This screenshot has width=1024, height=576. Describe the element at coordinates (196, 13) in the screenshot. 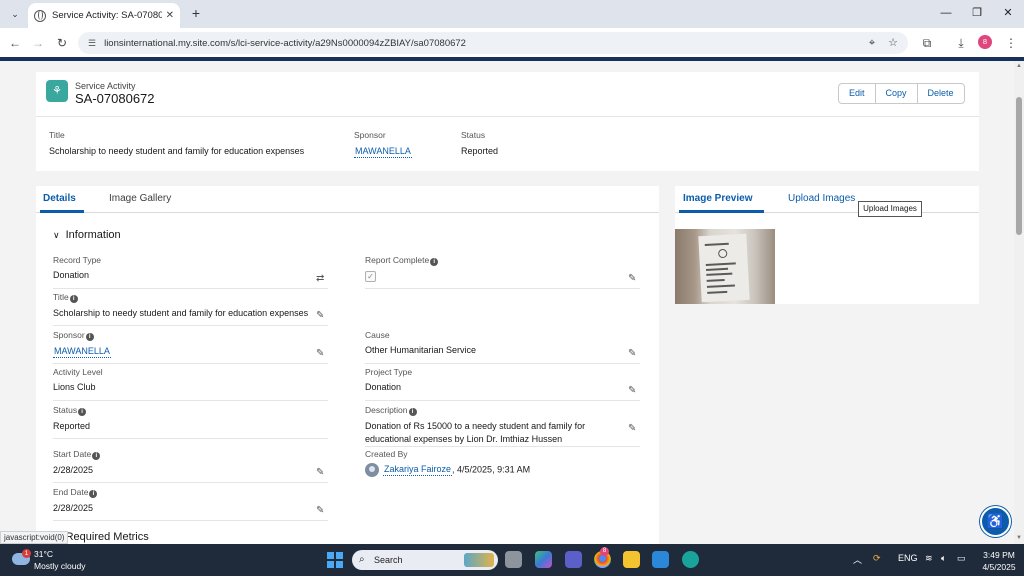

I see `new-tab-button: +` at that location.